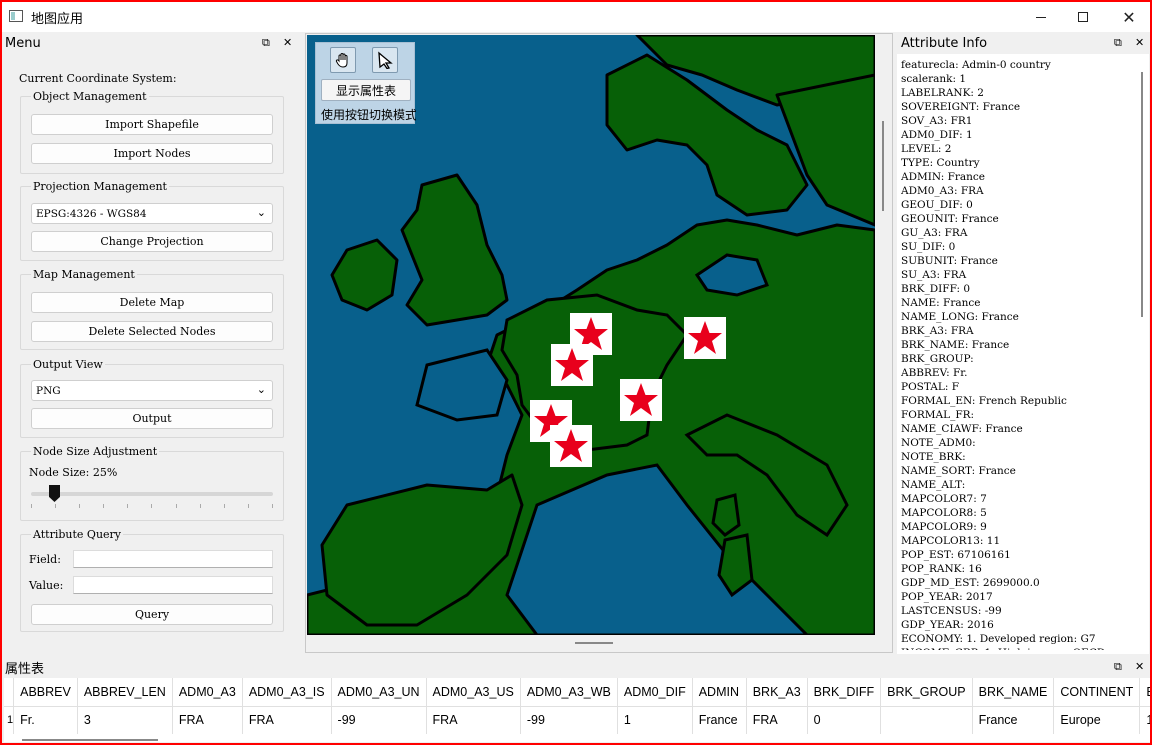  I want to click on table-cell: 1, so click(655, 720).